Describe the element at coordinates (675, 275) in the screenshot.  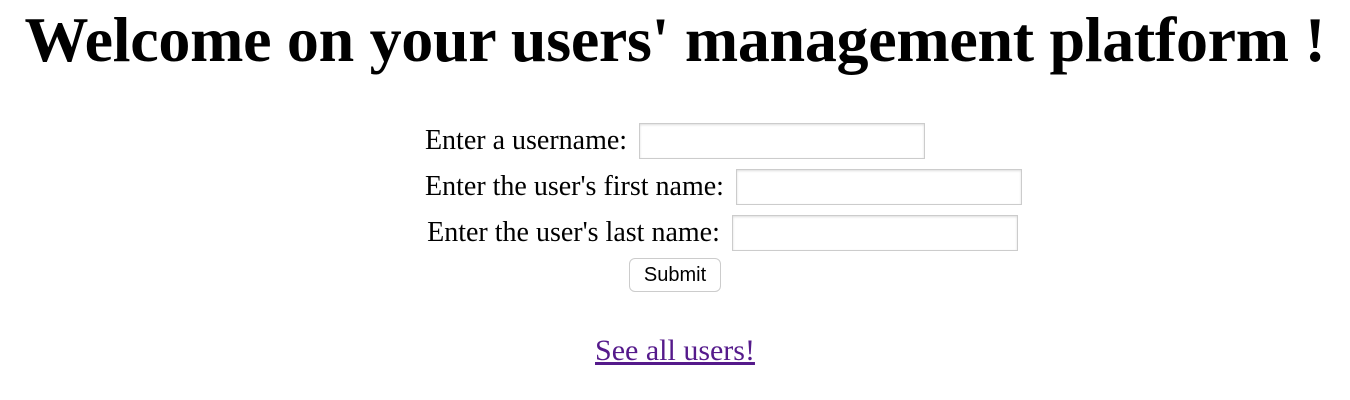
I see `submit-button: Submit` at that location.